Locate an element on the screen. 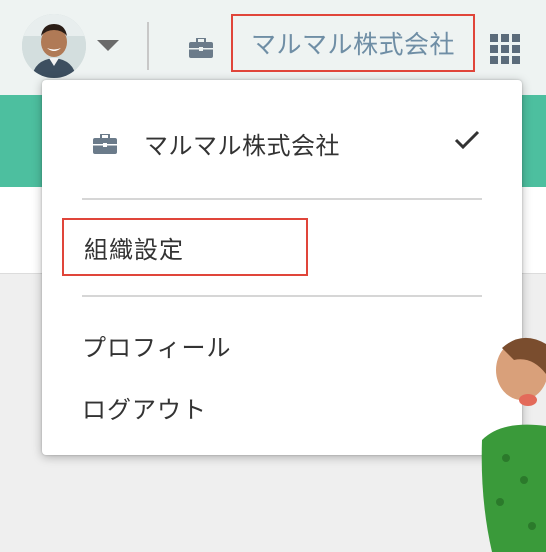 Image resolution: width=546 pixels, height=552 pixels. profile-label: プロフィール is located at coordinates (157, 348).